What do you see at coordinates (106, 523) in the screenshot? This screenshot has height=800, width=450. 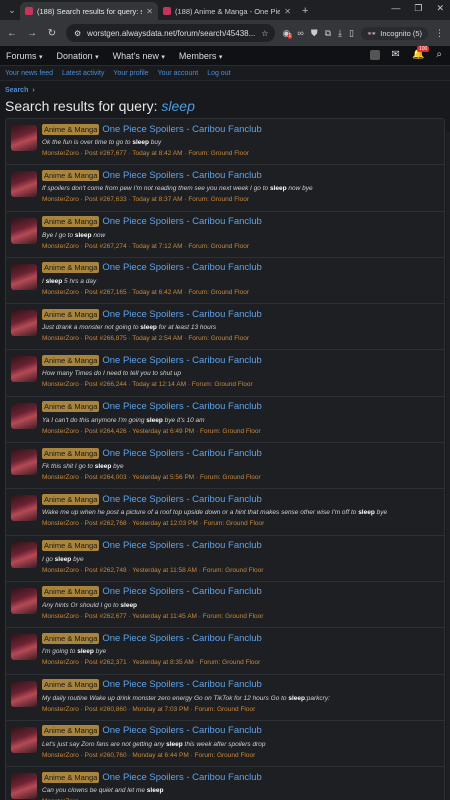 I see `post-number-link: Post #262,768` at bounding box center [106, 523].